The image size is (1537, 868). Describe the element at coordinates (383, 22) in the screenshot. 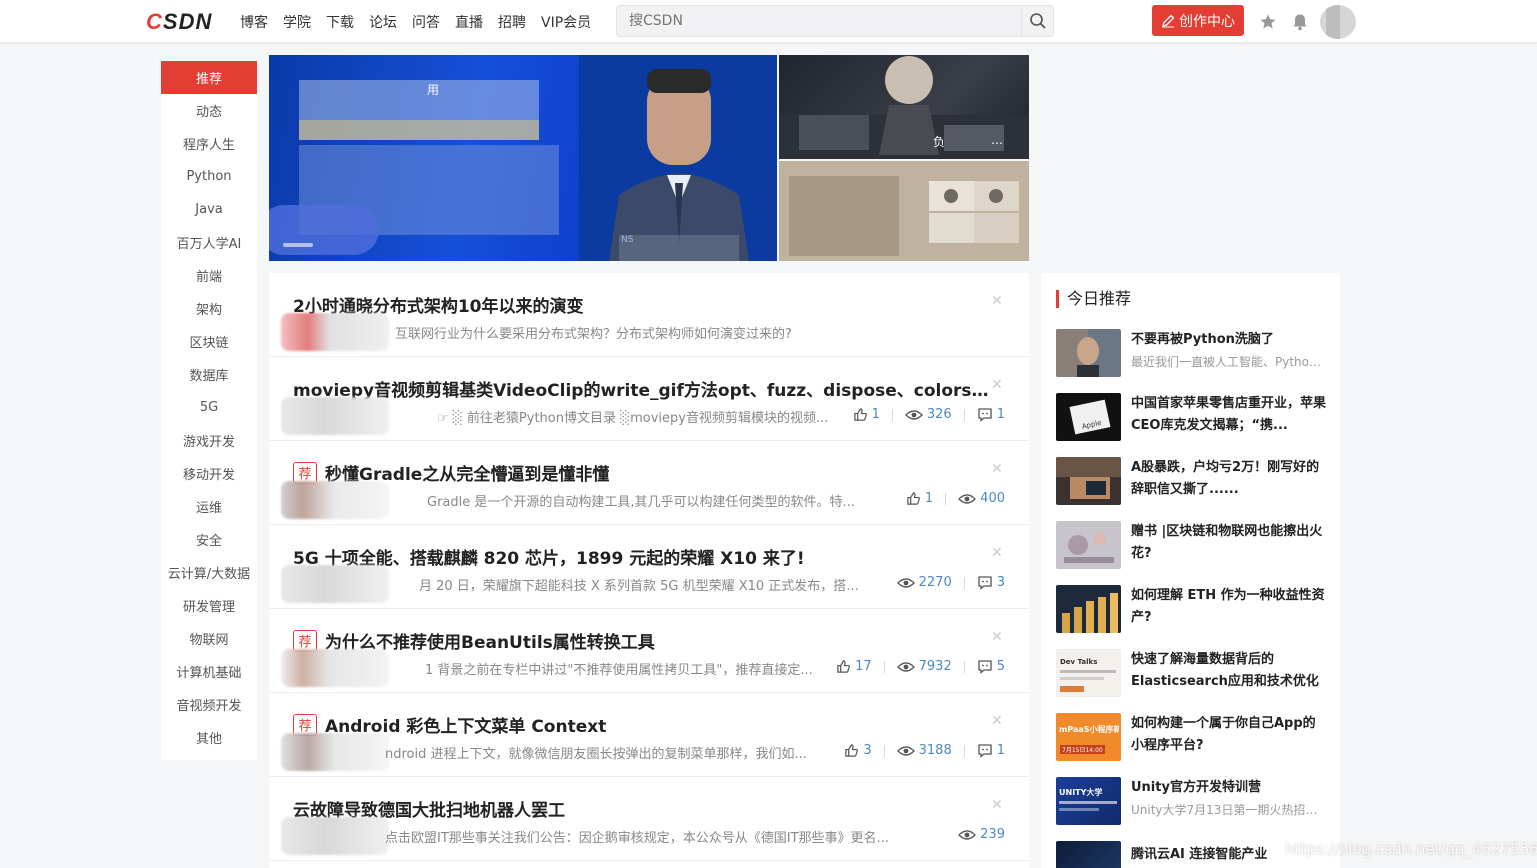

I see `nav-forum: 论坛` at that location.